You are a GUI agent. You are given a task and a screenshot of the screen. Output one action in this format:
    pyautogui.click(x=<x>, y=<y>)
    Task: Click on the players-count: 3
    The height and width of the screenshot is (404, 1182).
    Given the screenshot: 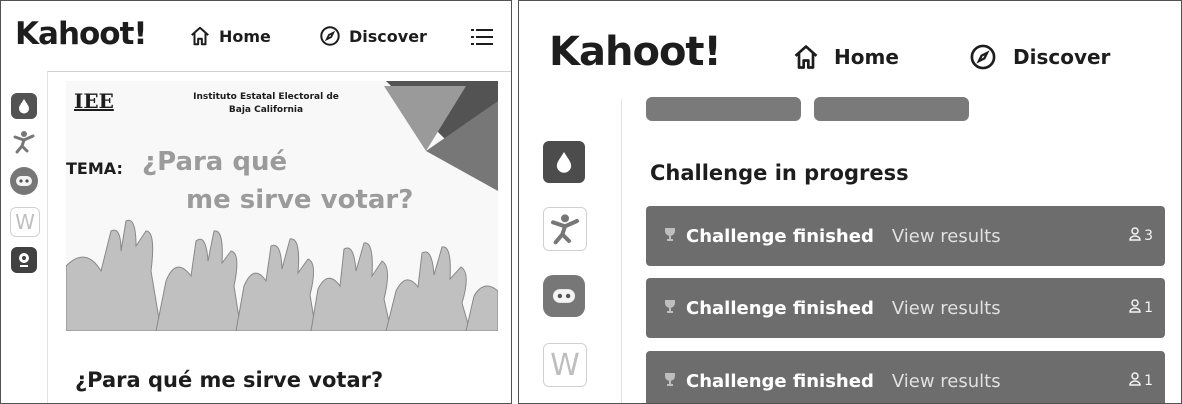 What is the action you would take?
    pyautogui.click(x=1141, y=236)
    